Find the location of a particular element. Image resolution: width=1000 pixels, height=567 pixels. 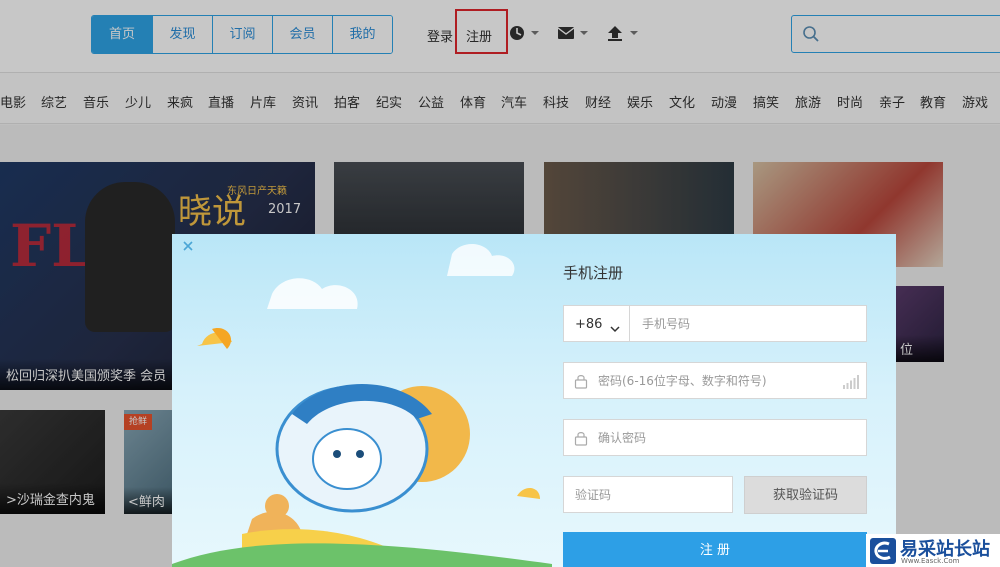

password-input is located at coordinates (715, 380).